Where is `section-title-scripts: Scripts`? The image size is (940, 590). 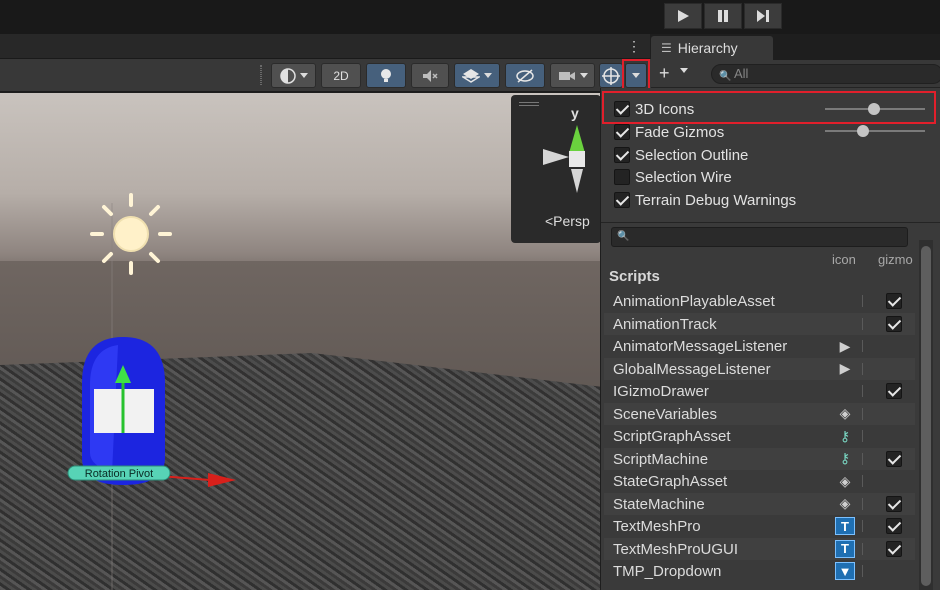
section-title-scripts: Scripts is located at coordinates (634, 276).